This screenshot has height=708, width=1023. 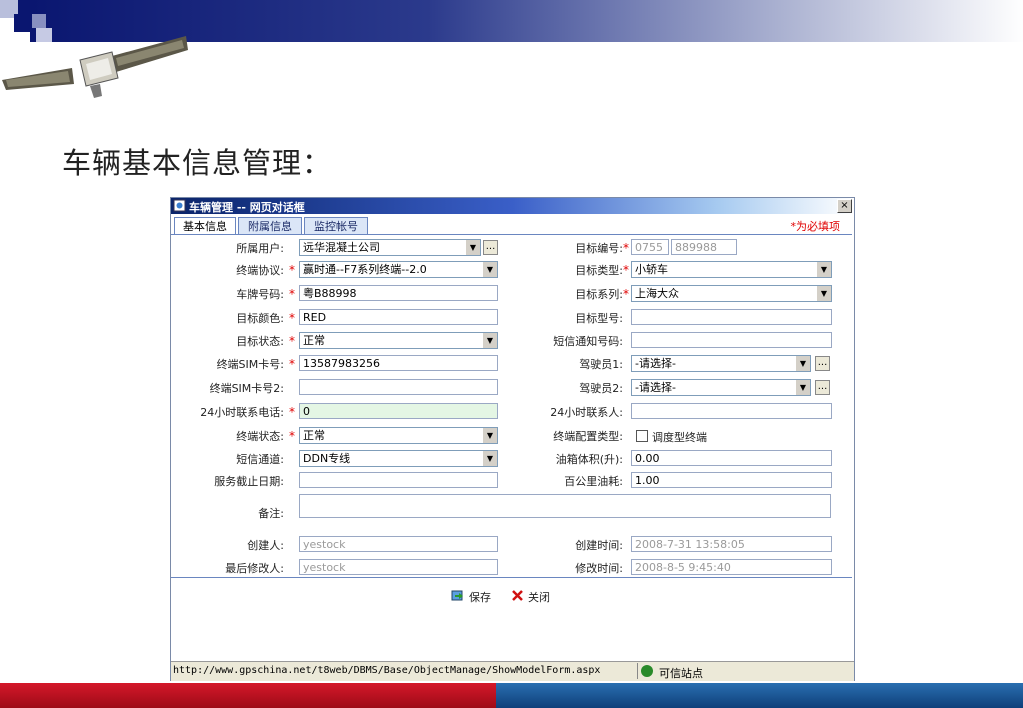 I want to click on dispatch-terminal-checkbox, so click(x=642, y=436).